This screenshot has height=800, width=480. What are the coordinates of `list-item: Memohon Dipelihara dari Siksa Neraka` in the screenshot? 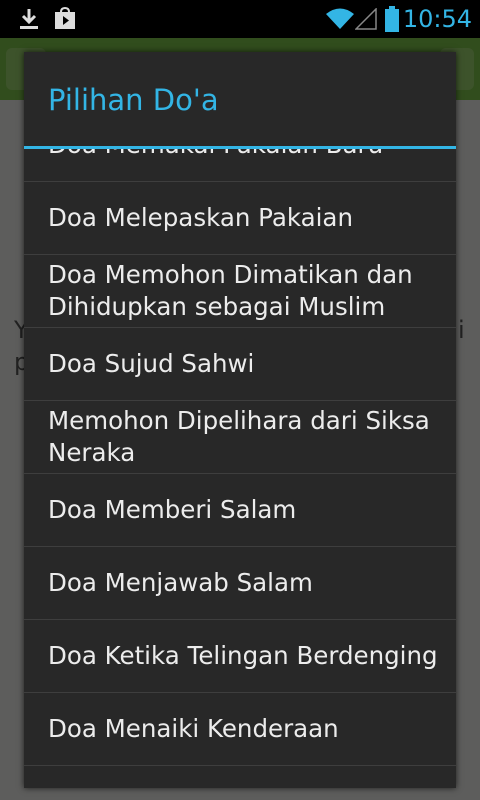 It's located at (240, 437).